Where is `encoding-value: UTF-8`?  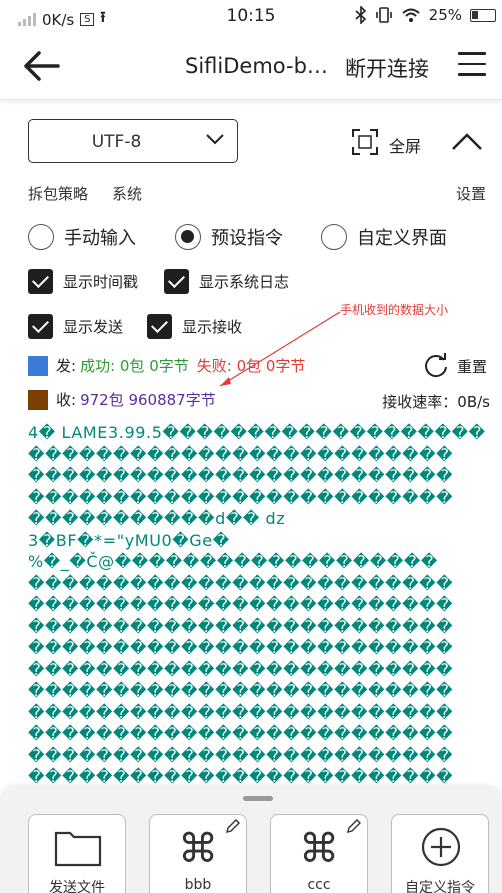
encoding-value: UTF-8 is located at coordinates (116, 142).